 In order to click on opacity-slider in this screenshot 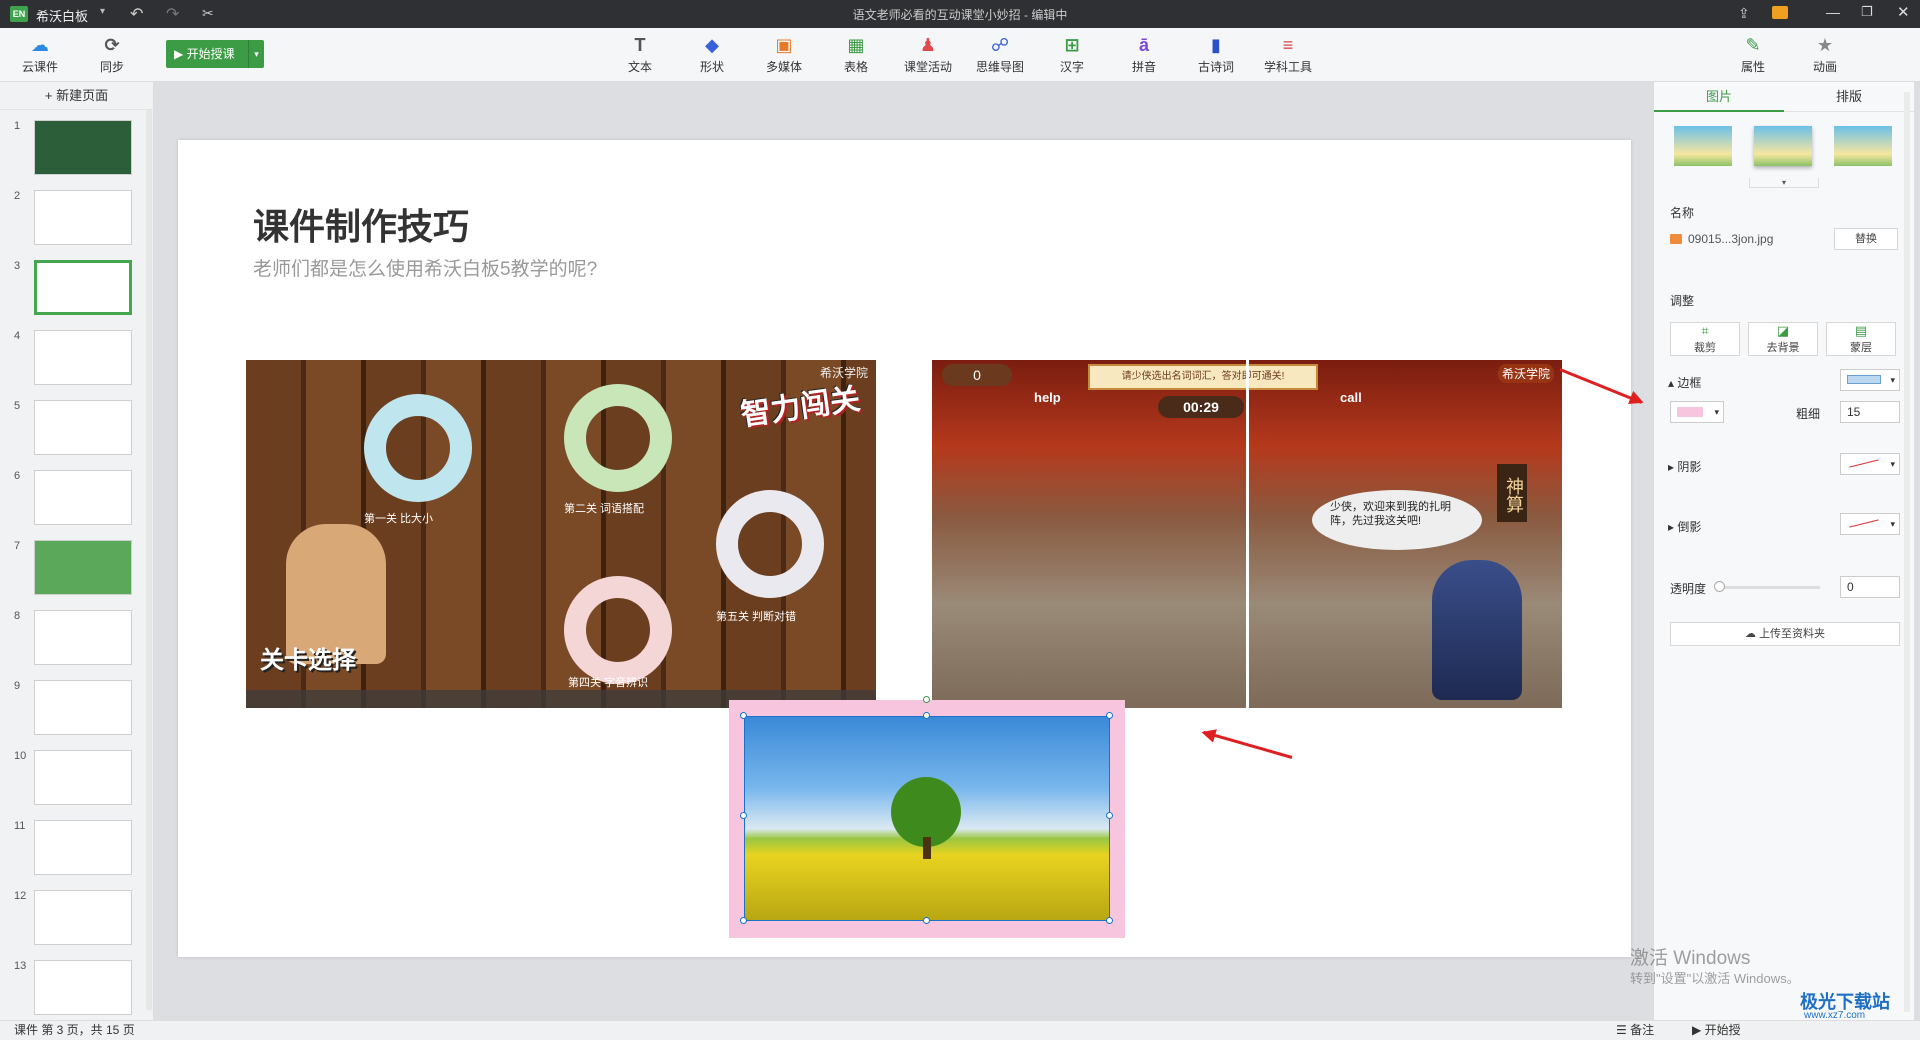, I will do `click(1769, 587)`.